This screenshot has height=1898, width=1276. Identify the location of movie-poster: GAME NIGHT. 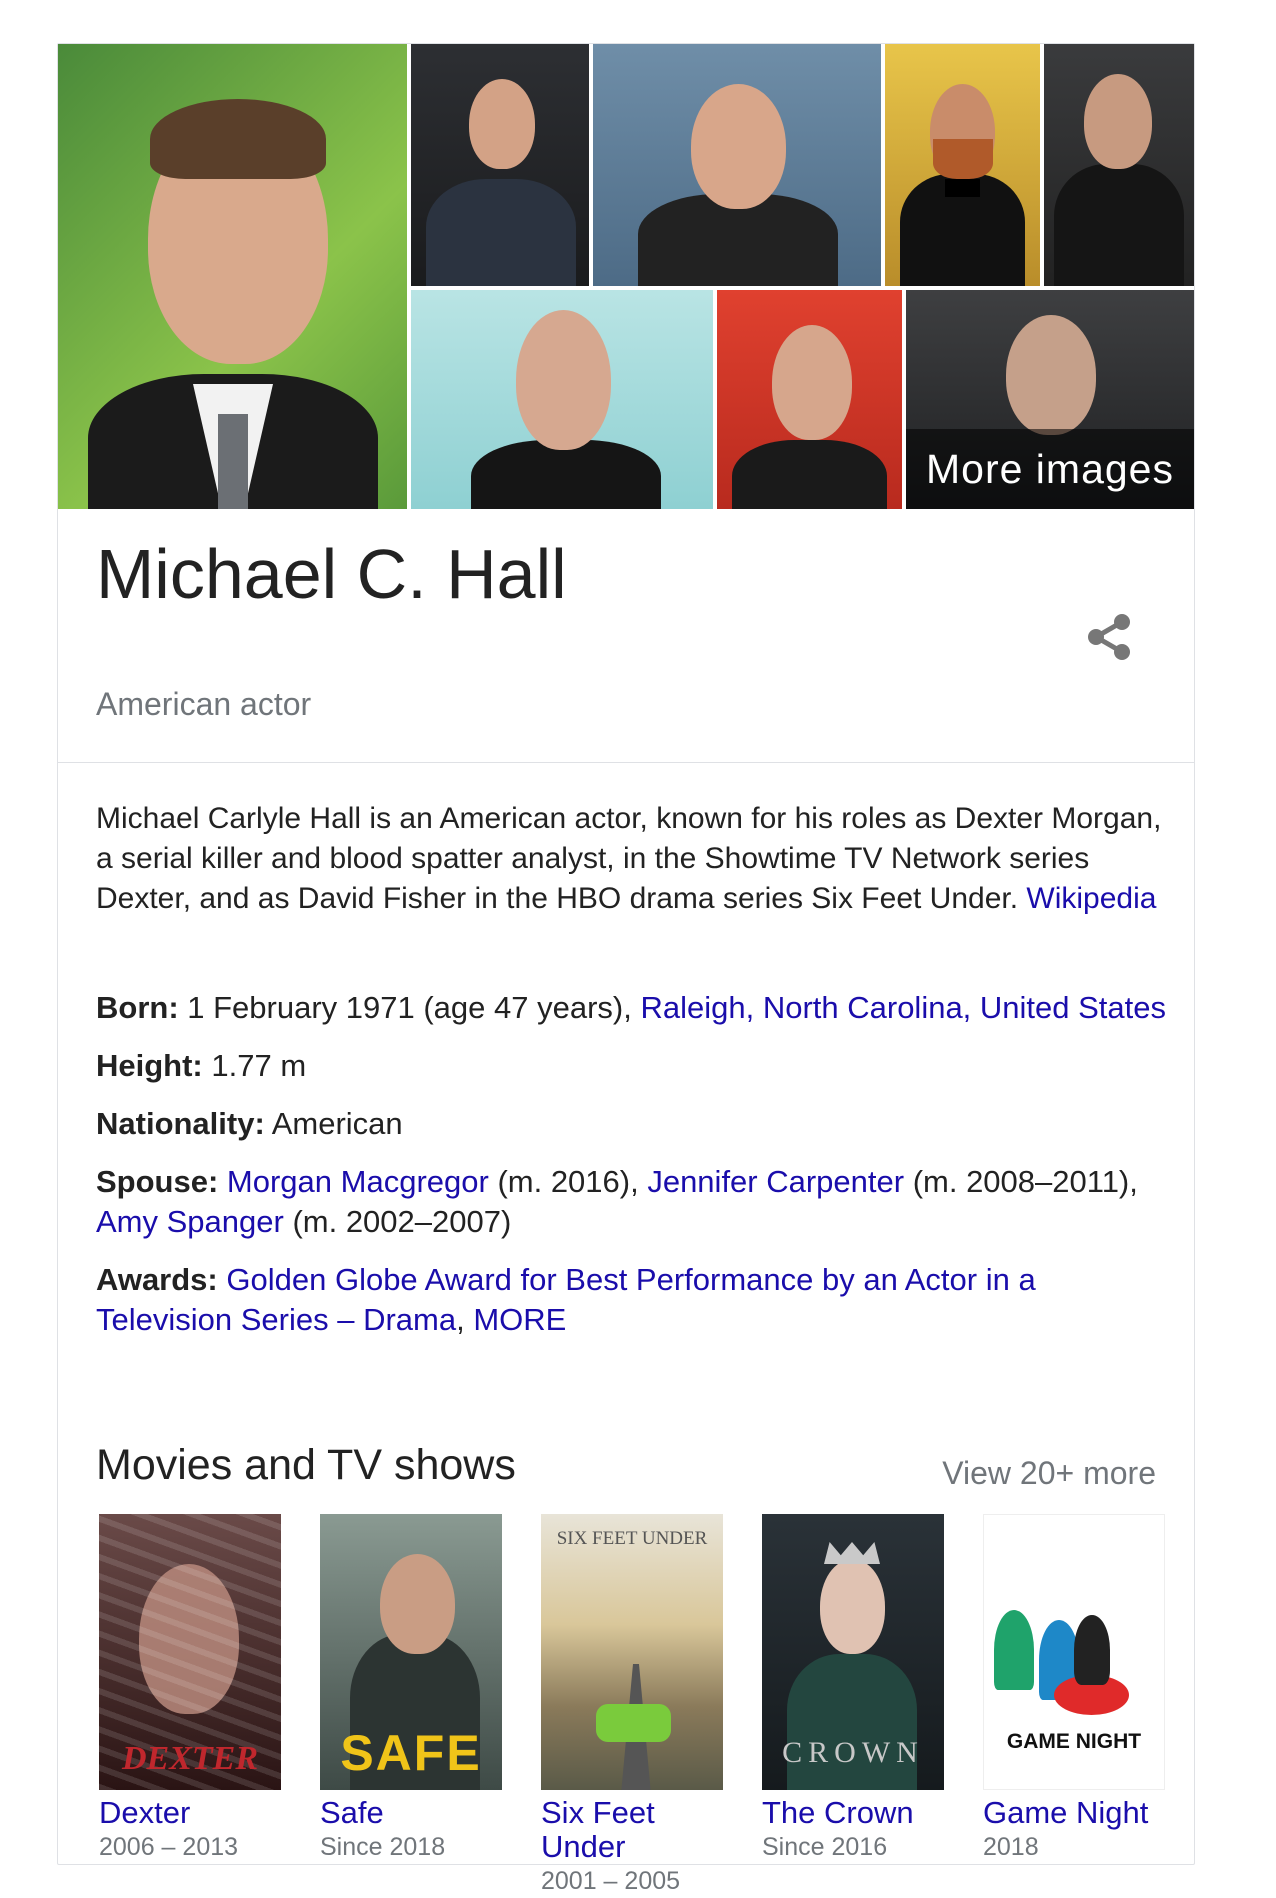
(1074, 1652).